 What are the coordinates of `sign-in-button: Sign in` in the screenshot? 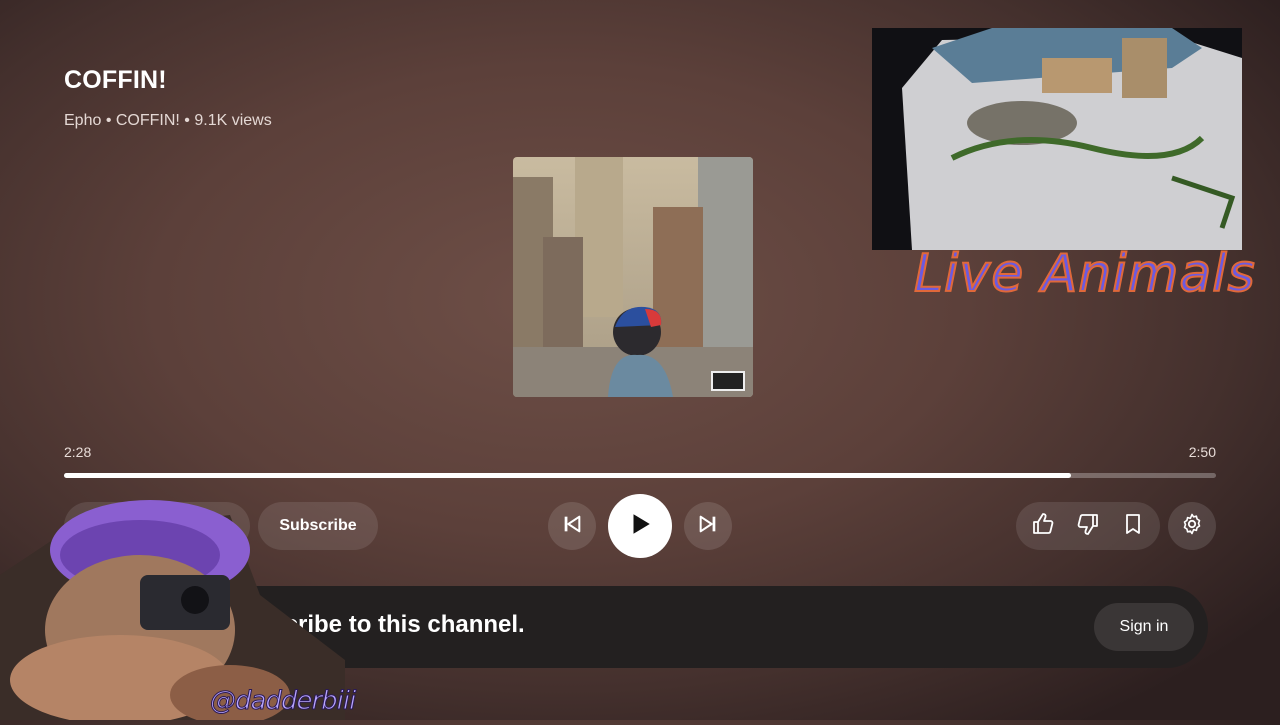 It's located at (1144, 627).